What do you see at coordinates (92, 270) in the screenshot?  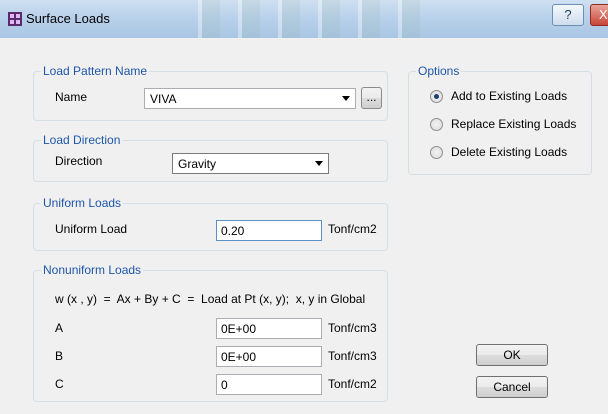 I see `nonuniform-loads-legend: Nonuniform Loads` at bounding box center [92, 270].